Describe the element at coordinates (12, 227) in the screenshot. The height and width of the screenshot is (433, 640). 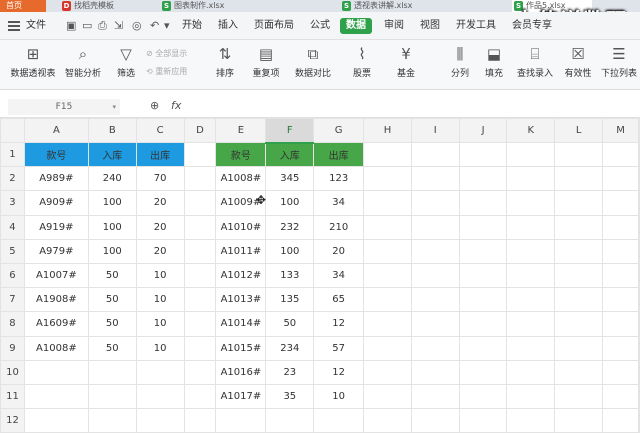
I see `row-header: 4` at that location.